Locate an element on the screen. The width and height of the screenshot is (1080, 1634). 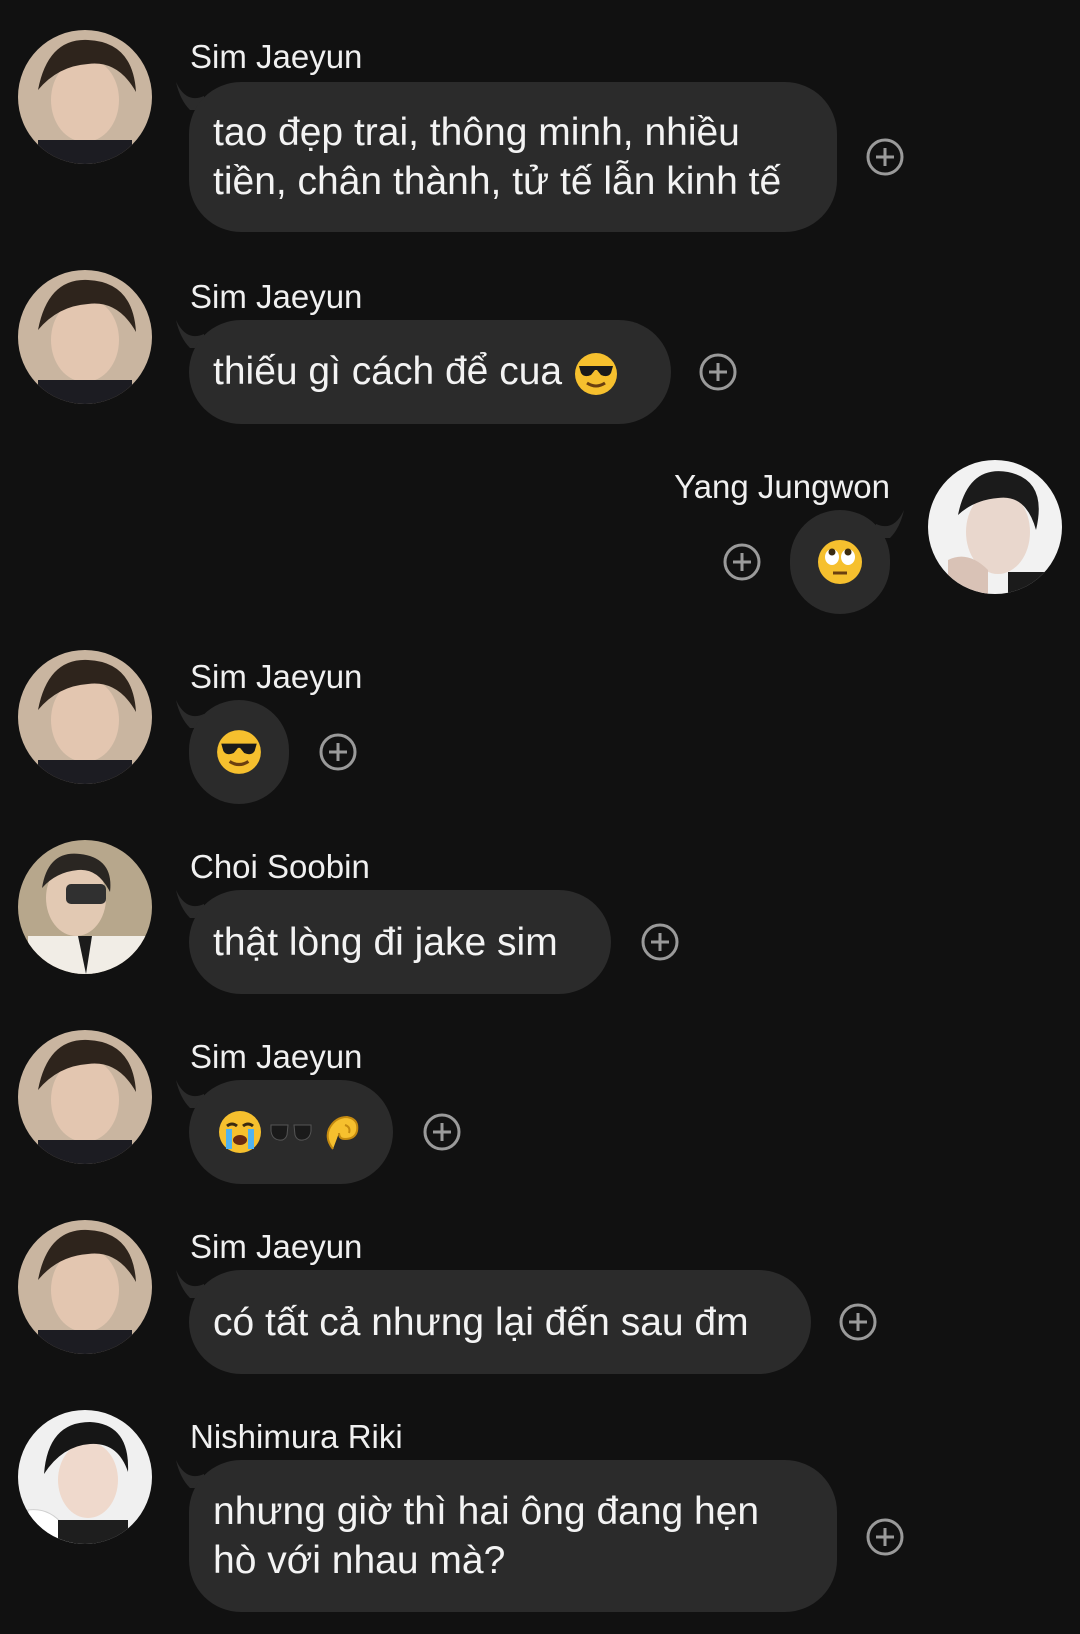
sender-name: Yang Jungwon is located at coordinates (782, 486).